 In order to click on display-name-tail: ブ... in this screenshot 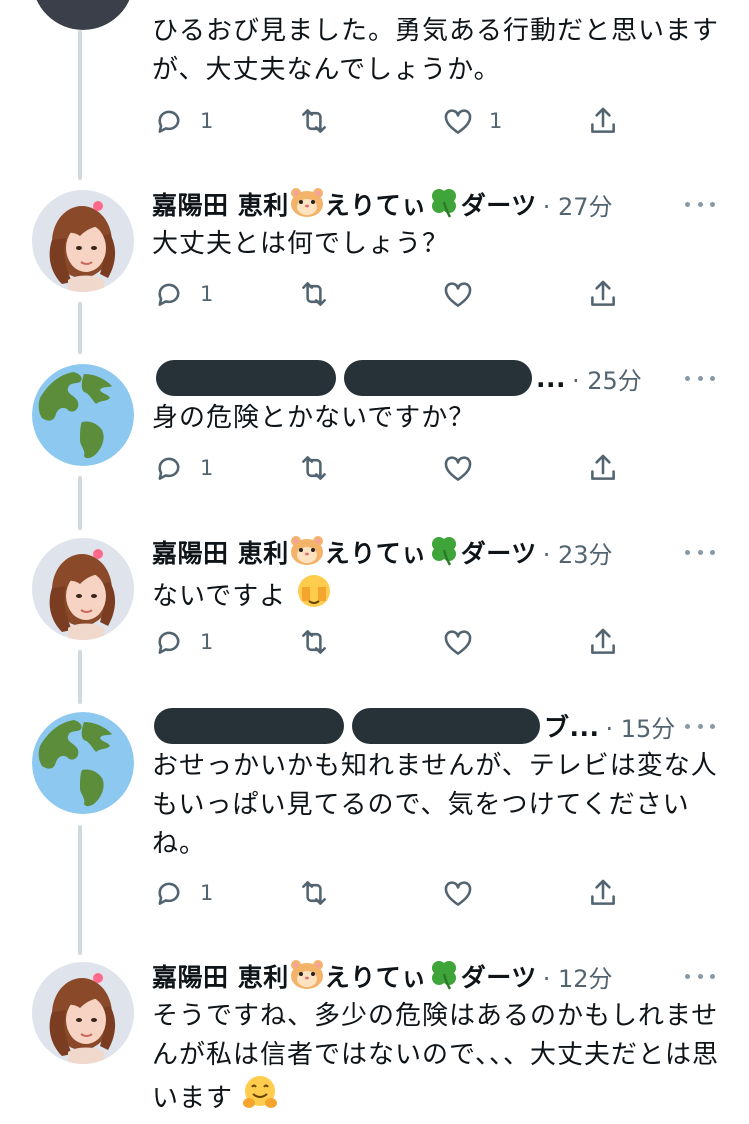, I will do `click(572, 726)`.